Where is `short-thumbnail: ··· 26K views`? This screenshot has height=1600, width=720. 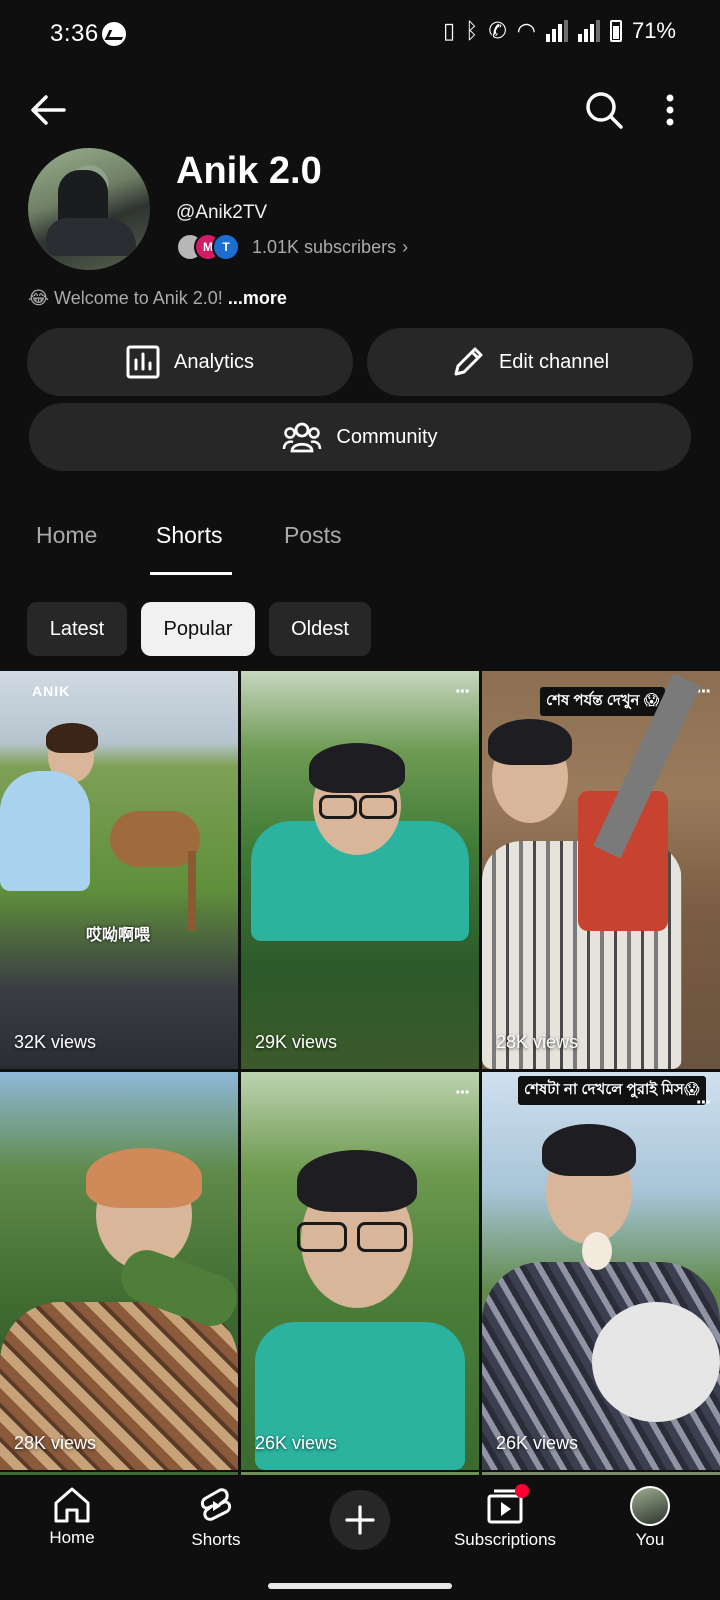 short-thumbnail: ··· 26K views is located at coordinates (360, 1271).